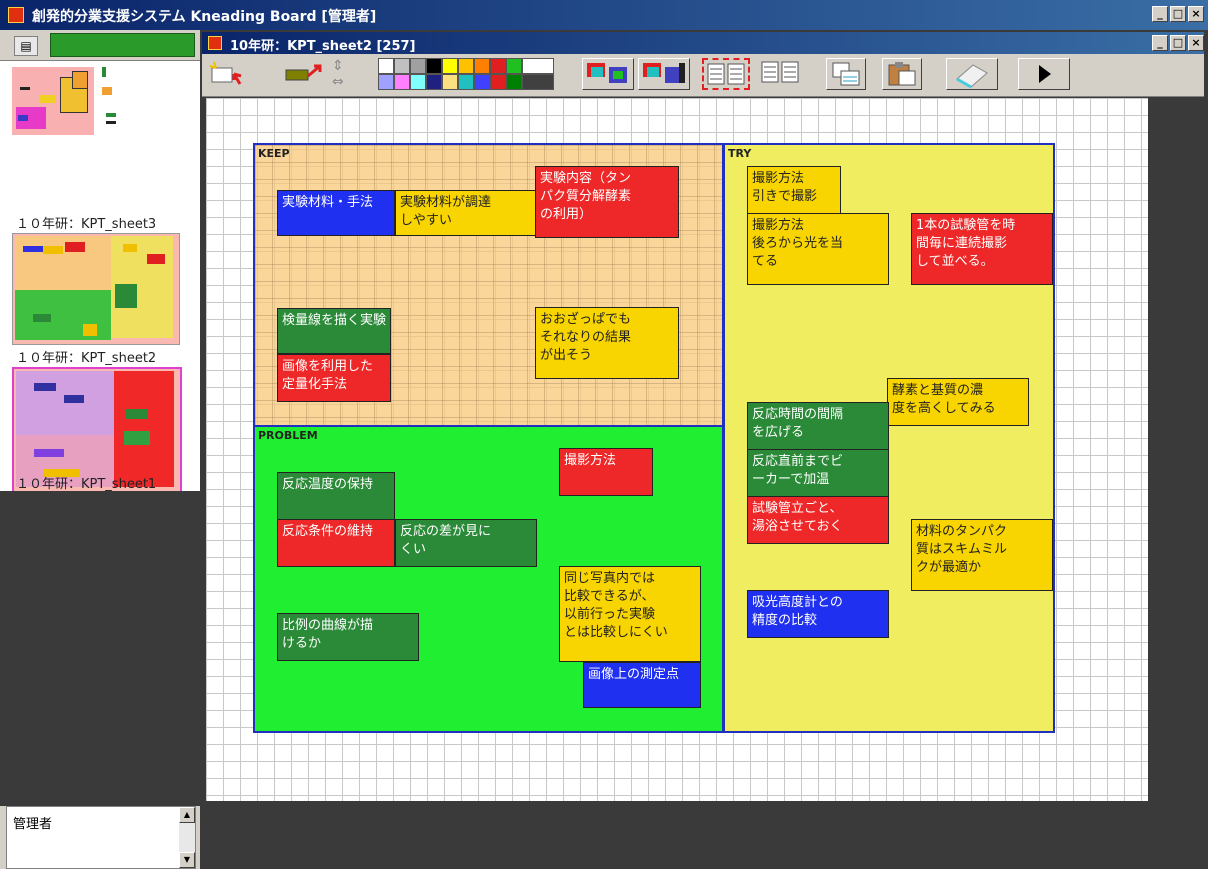 The image size is (1208, 869). What do you see at coordinates (982, 249) in the screenshot?
I see `card: 1本の試験管を時 間毎に連続撮影 して並べる。` at bounding box center [982, 249].